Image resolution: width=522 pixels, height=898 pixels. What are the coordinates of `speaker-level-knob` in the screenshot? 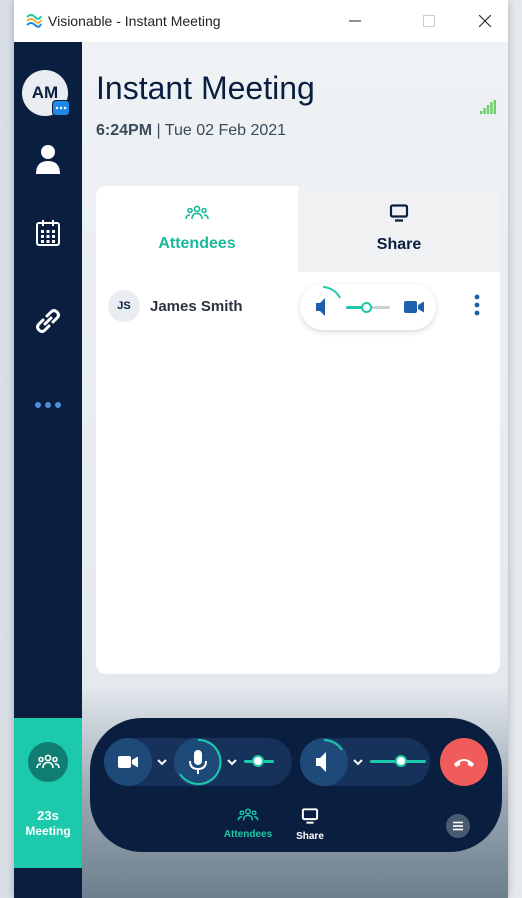 It's located at (400, 761).